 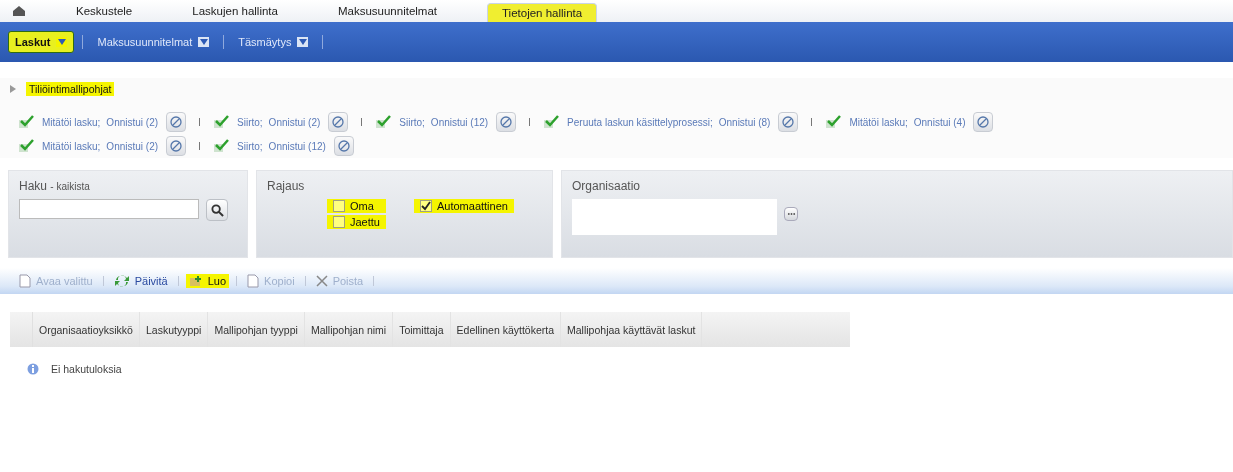 What do you see at coordinates (153, 42) in the screenshot?
I see `nav-menu: Maksusuunnitelmat` at bounding box center [153, 42].